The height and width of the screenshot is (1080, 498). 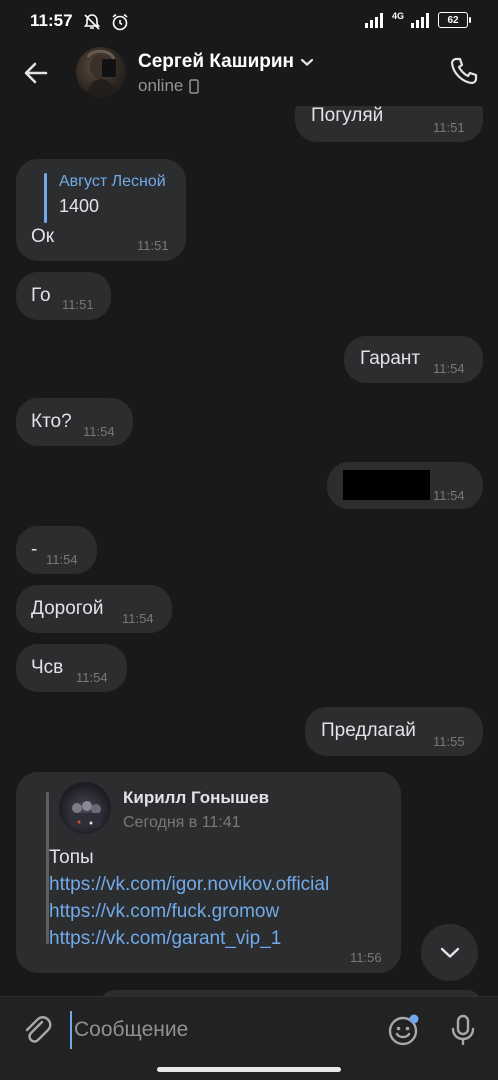 I want to click on emoji-icon, so click(x=404, y=1030).